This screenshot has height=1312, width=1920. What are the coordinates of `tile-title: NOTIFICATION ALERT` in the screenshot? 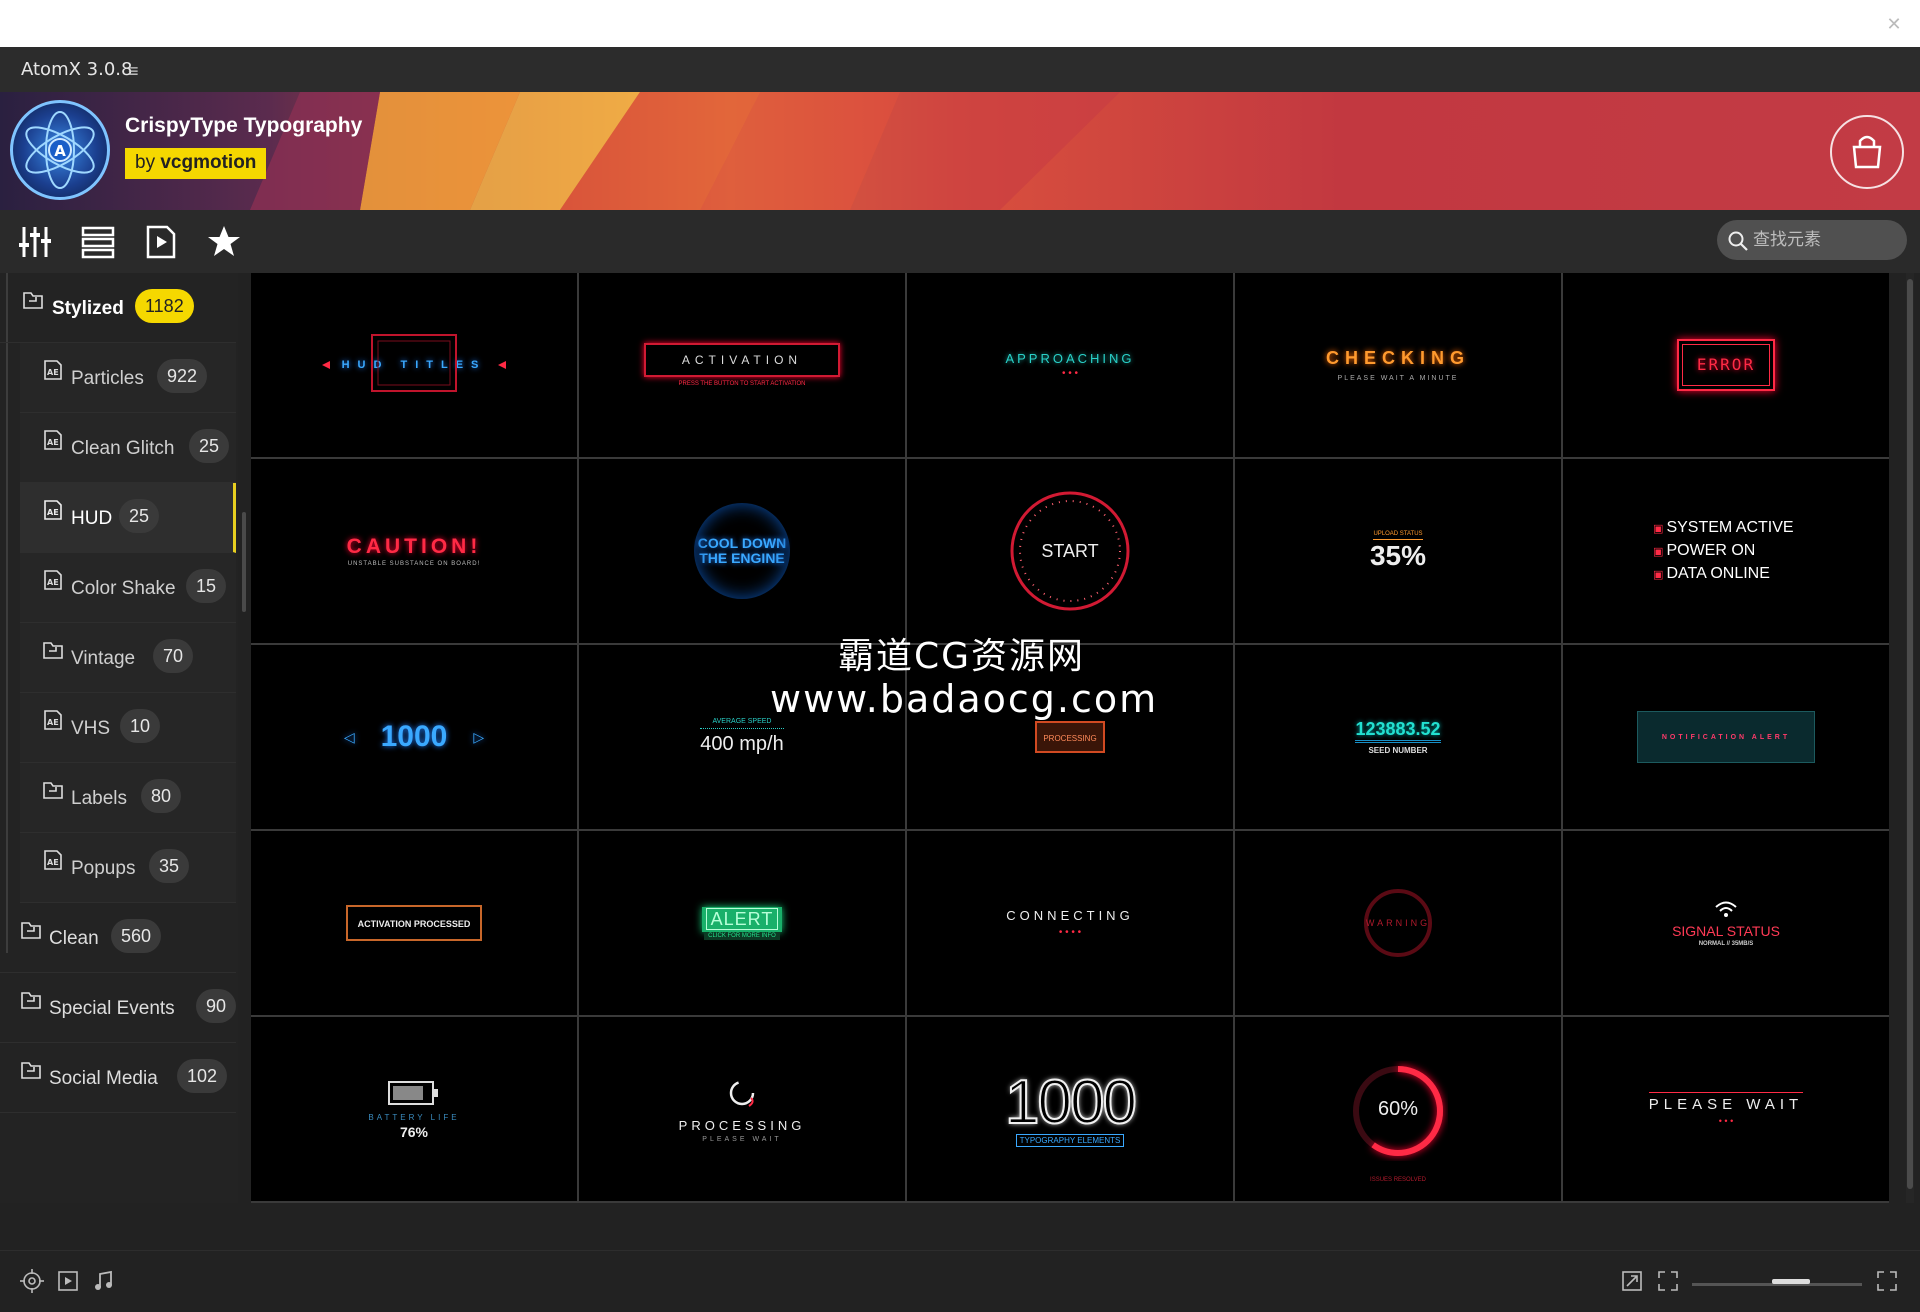 It's located at (1726, 737).